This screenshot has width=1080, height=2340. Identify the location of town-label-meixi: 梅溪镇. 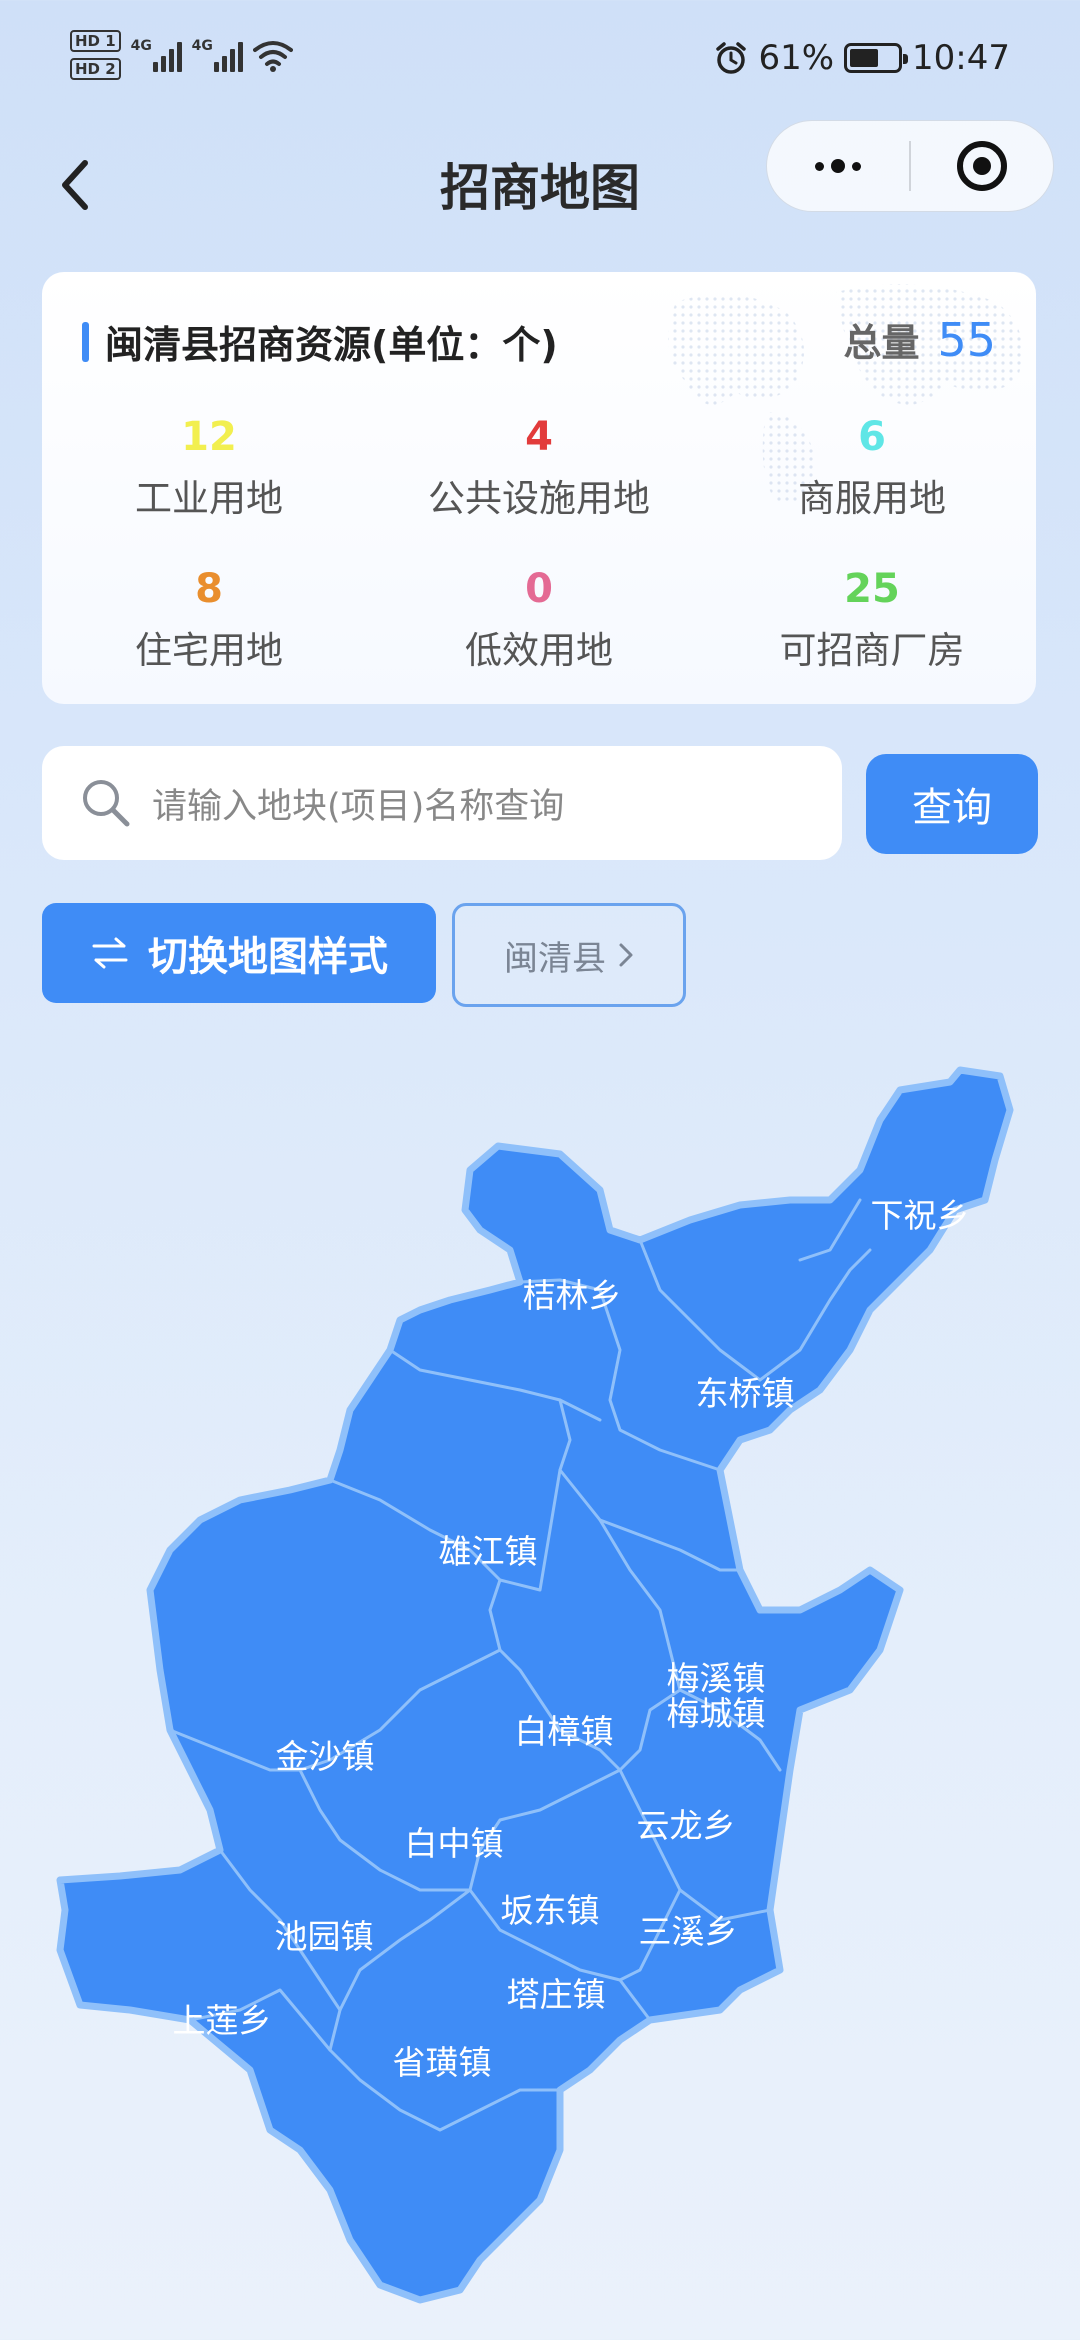
(716, 1678).